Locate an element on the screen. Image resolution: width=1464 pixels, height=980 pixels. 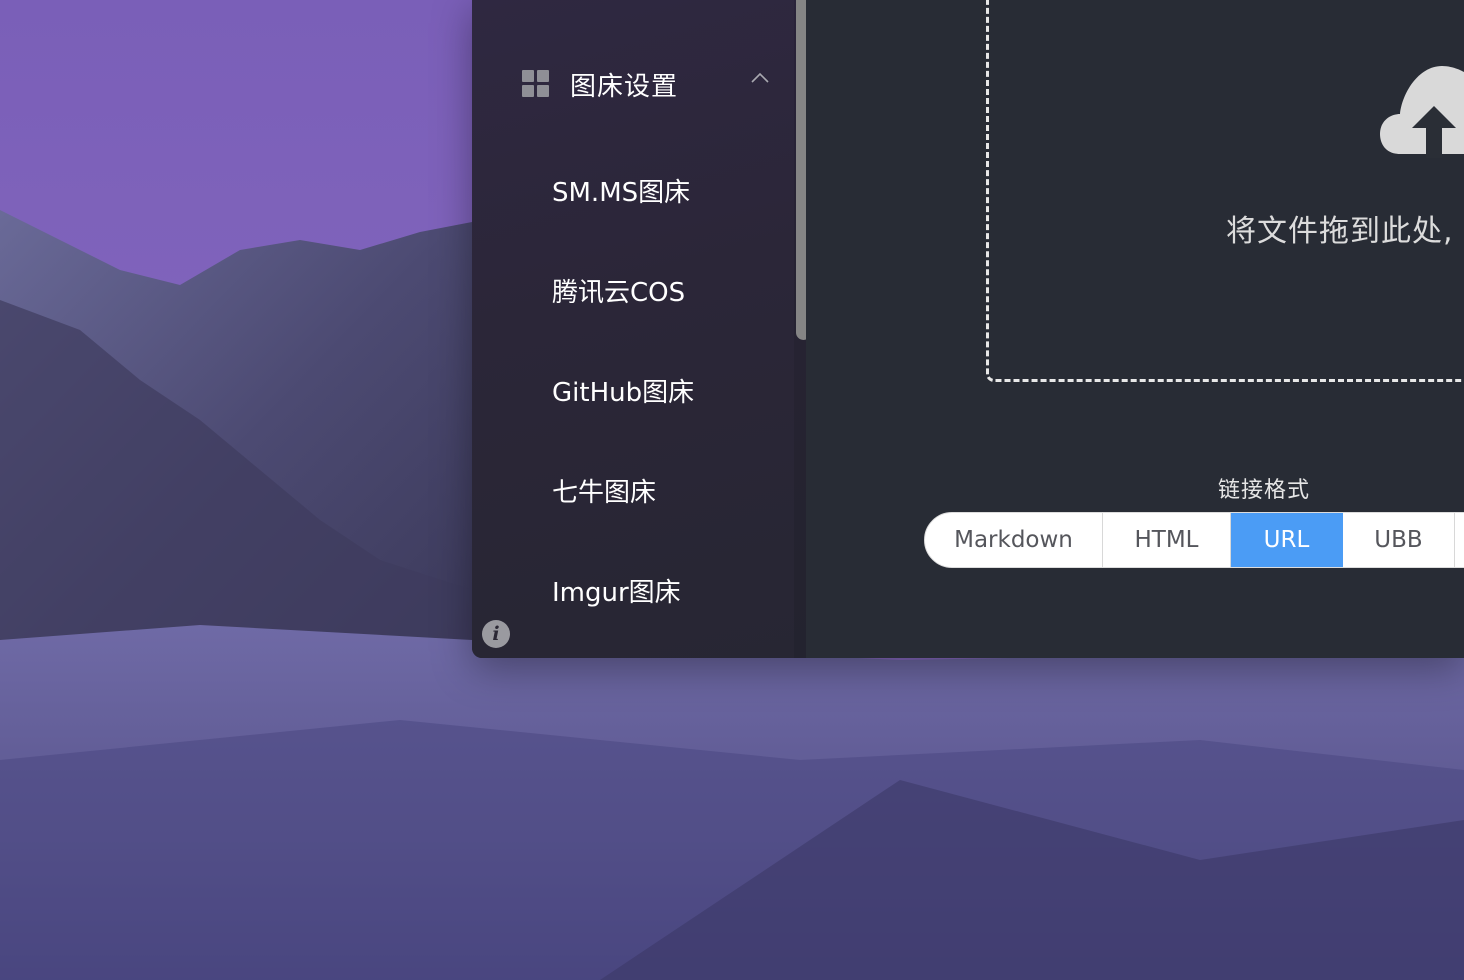
cloud-upload-icon is located at coordinates (1422, 112).